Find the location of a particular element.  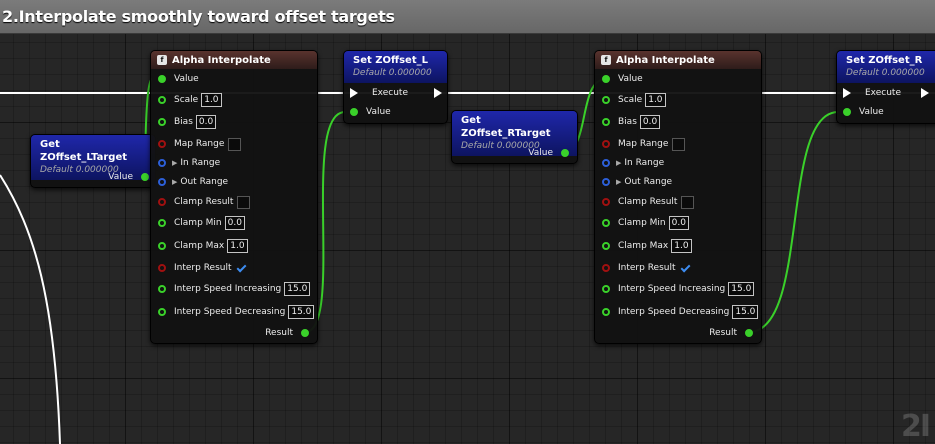

pin-label: Out Range is located at coordinates (204, 182).